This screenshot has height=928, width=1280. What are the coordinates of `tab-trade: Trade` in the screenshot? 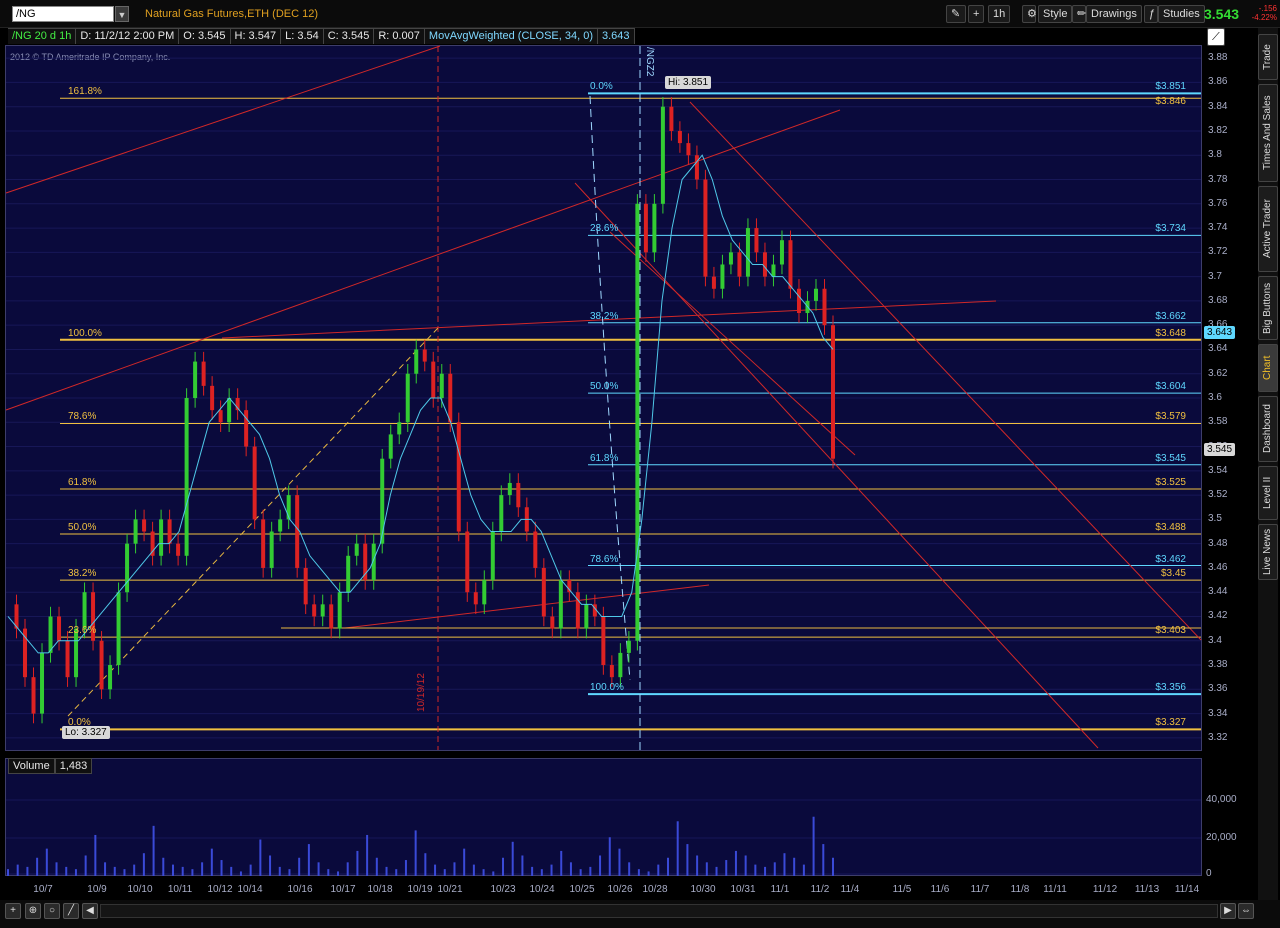 It's located at (1268, 57).